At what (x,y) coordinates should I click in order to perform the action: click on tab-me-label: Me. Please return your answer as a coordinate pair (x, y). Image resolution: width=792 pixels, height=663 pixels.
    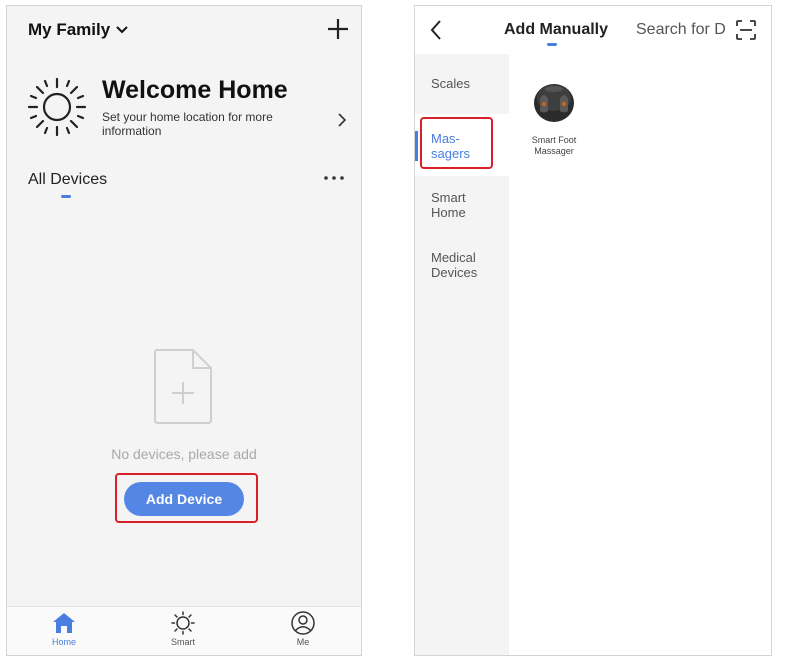
    Looking at the image, I should click on (303, 642).